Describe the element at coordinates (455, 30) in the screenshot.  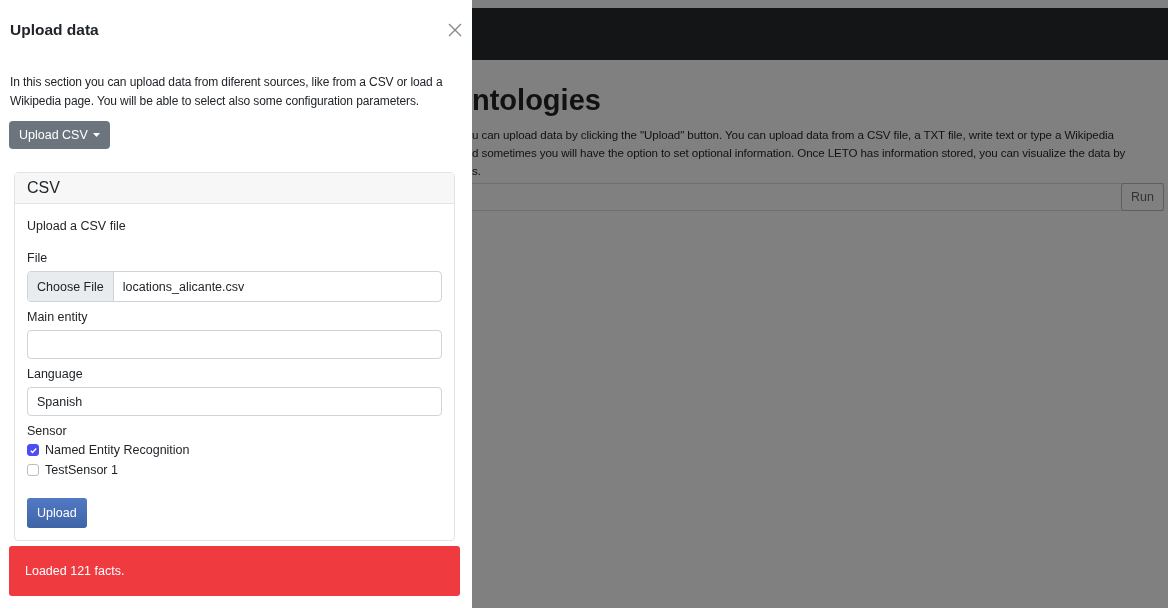
I see `close-icon` at that location.